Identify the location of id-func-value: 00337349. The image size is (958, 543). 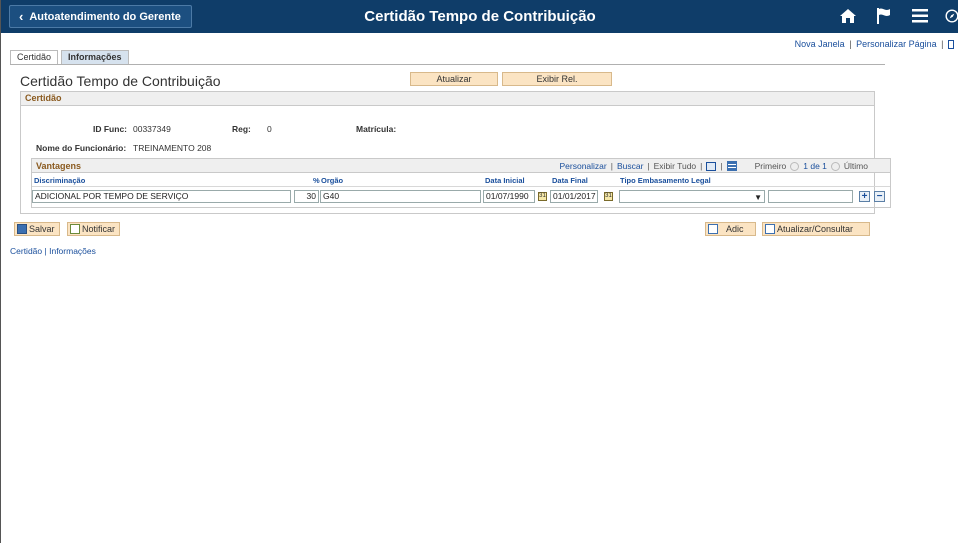
(152, 129).